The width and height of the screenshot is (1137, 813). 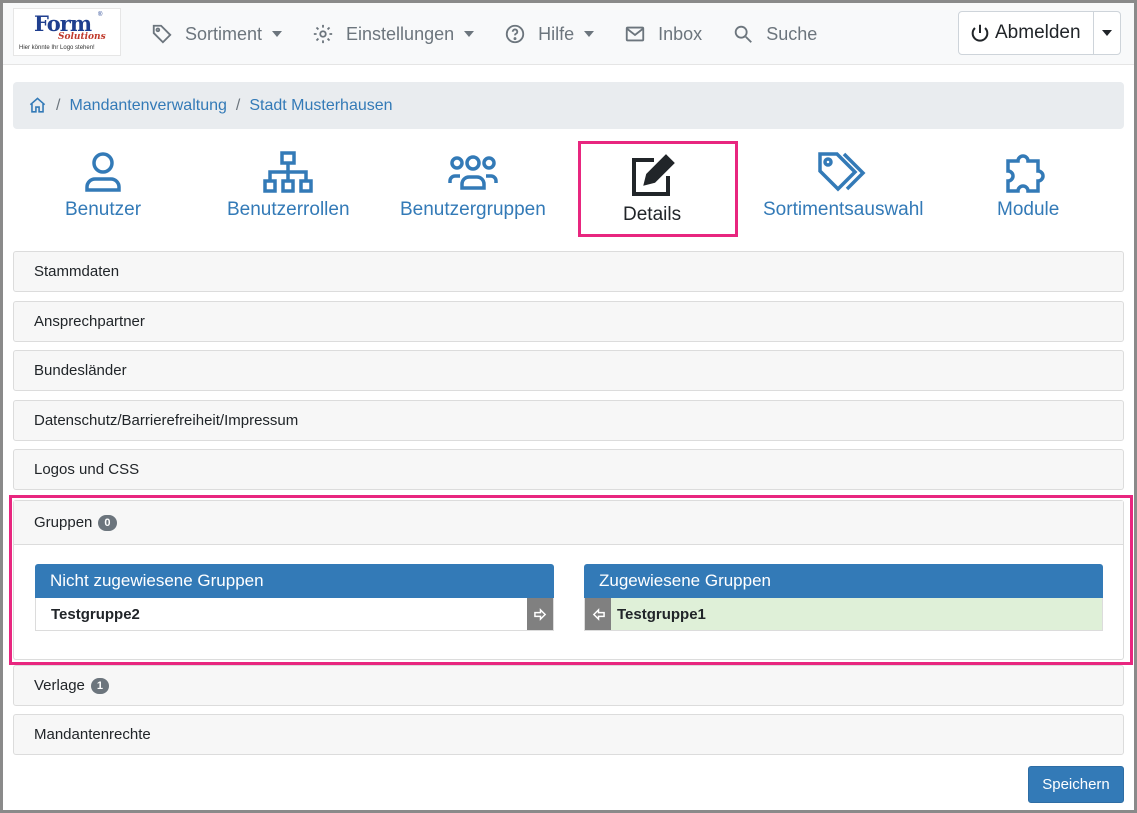 I want to click on tab-sortimentsauswahl: Sortimentsauswahl, so click(x=843, y=186).